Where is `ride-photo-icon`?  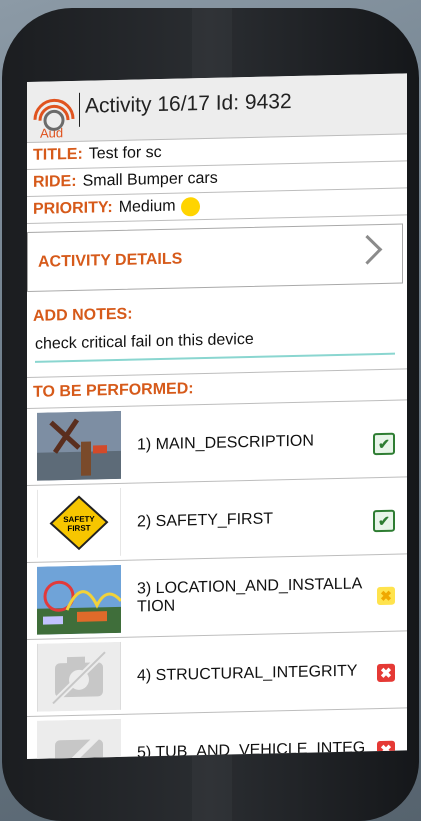 ride-photo-icon is located at coordinates (79, 445).